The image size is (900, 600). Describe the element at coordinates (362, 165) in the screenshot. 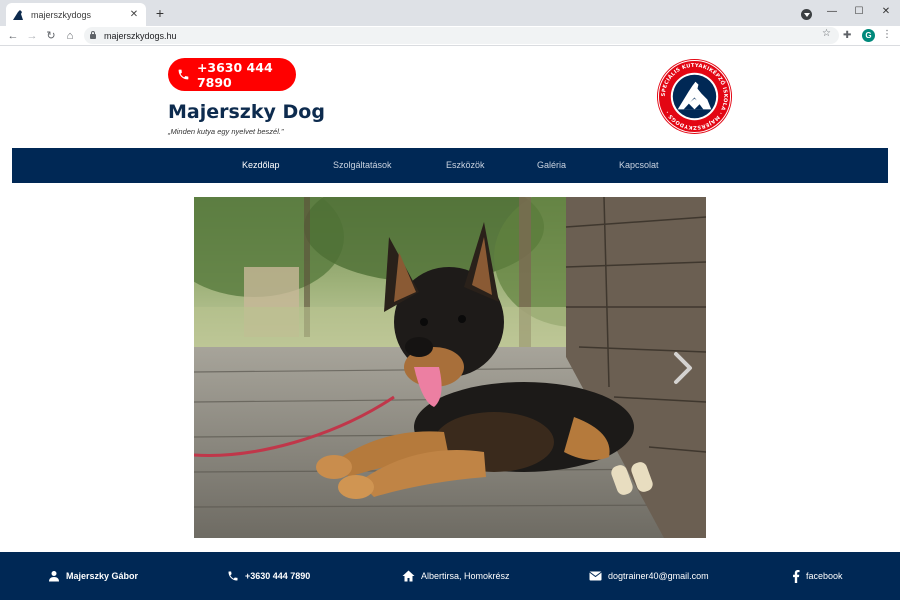

I see `nav-item-szolgaltatasok: Szolgáltatások` at that location.